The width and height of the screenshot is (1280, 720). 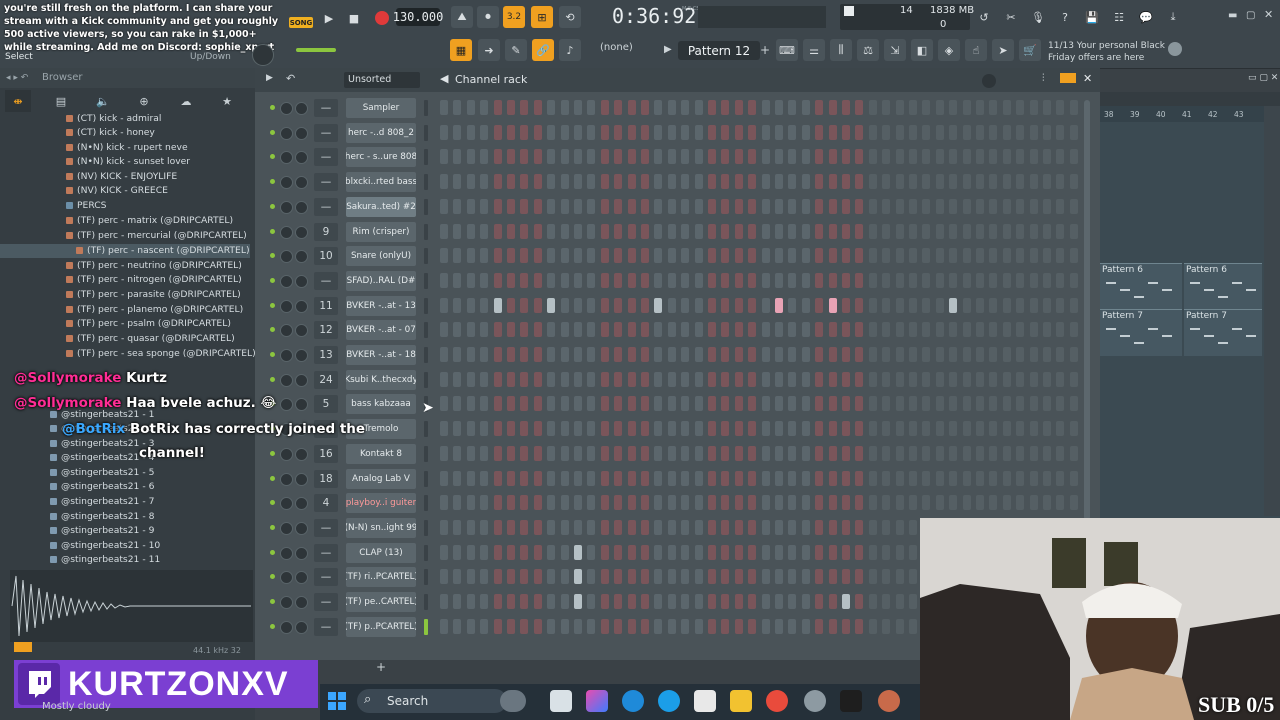 What do you see at coordinates (597, 701) in the screenshot?
I see `copilot-icon` at bounding box center [597, 701].